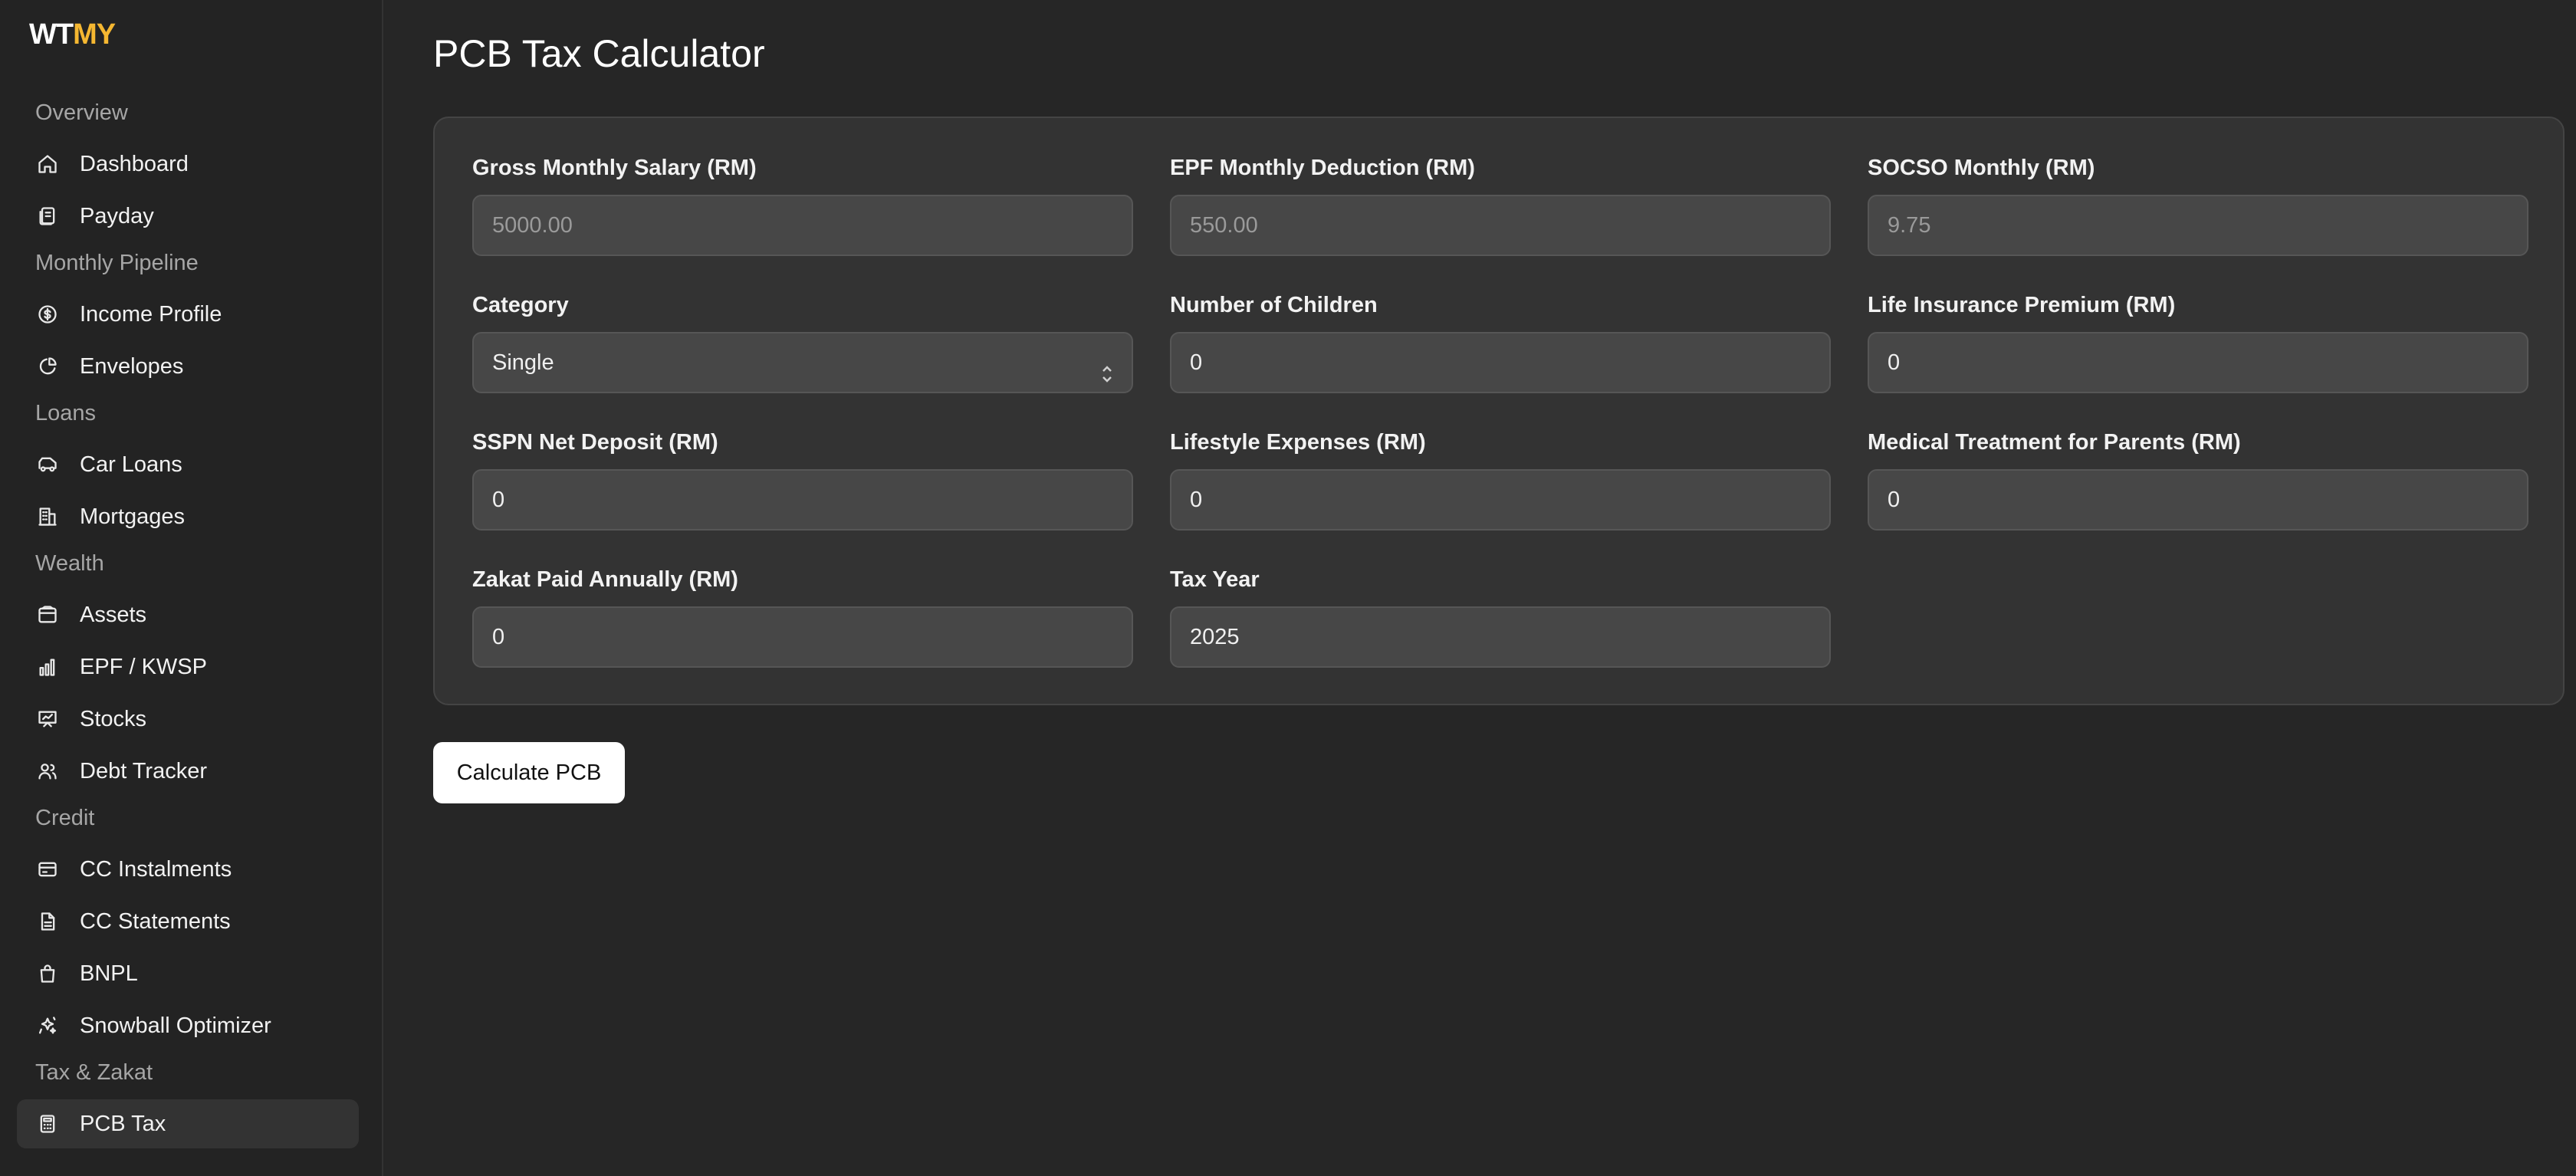  What do you see at coordinates (52, 34) in the screenshot?
I see `logo-text-wt: WT` at bounding box center [52, 34].